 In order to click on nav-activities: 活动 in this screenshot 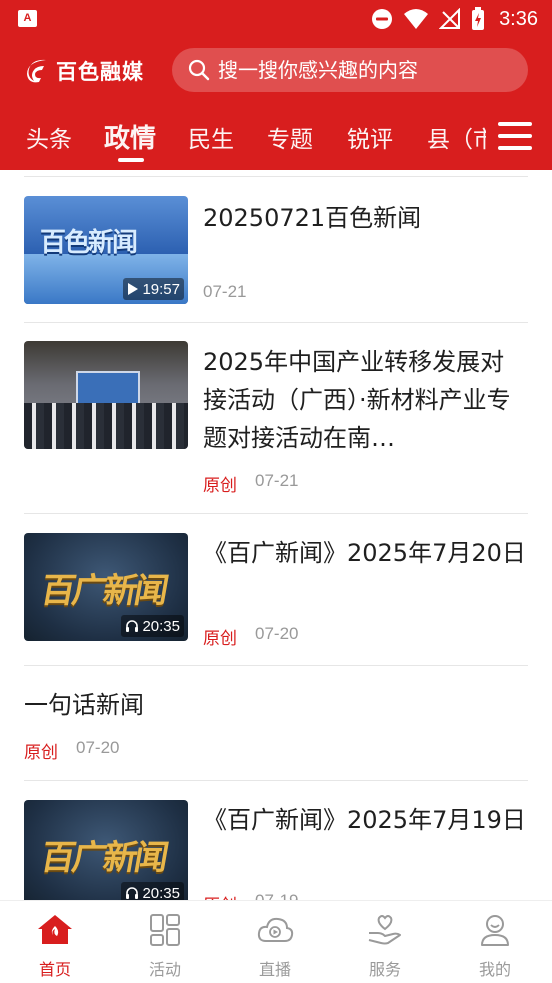, I will do `click(165, 942)`.